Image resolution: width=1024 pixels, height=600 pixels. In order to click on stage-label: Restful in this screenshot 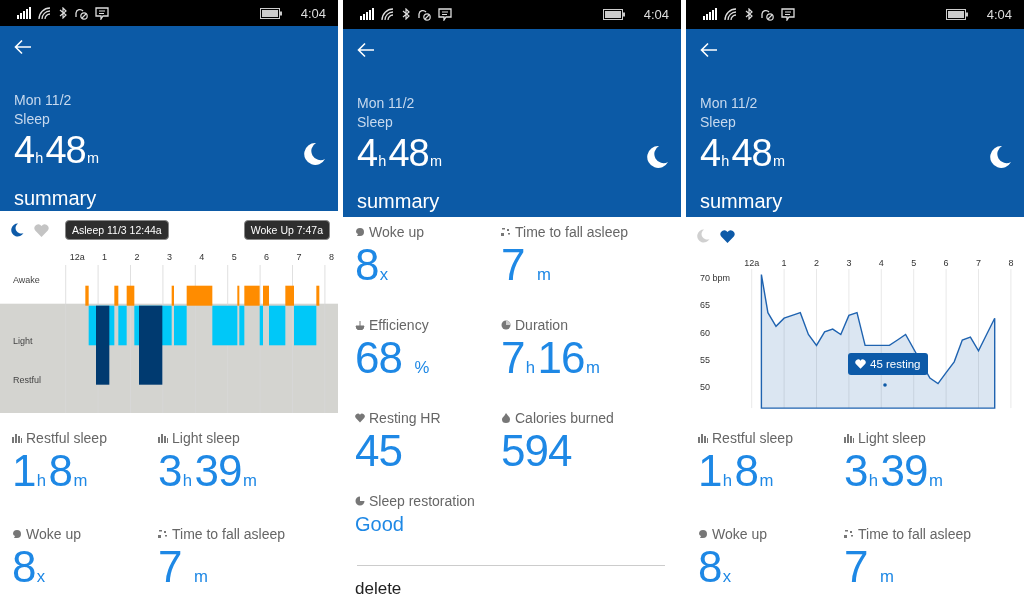, I will do `click(27, 380)`.